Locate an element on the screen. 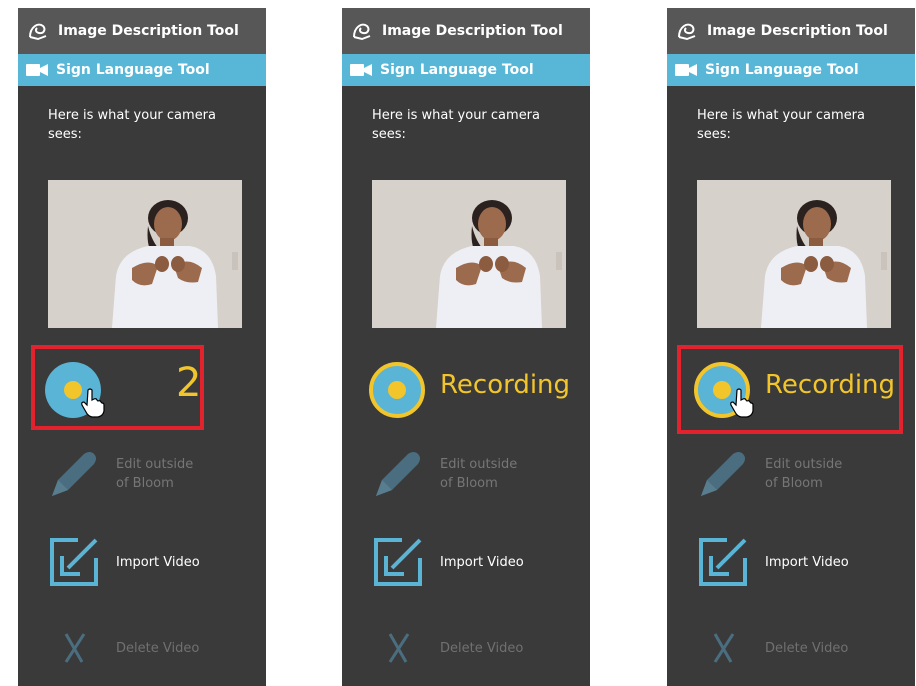 This screenshot has height=686, width=916. recording-label: Recording is located at coordinates (505, 385).